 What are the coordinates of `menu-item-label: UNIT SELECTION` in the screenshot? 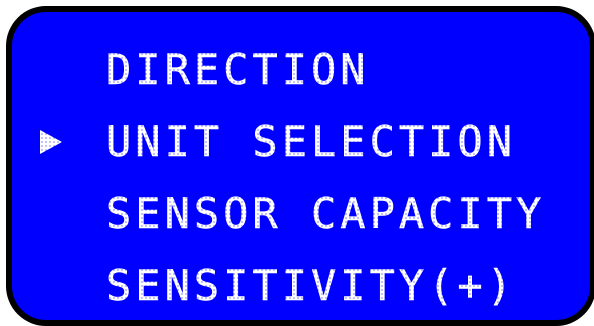 It's located at (311, 141).